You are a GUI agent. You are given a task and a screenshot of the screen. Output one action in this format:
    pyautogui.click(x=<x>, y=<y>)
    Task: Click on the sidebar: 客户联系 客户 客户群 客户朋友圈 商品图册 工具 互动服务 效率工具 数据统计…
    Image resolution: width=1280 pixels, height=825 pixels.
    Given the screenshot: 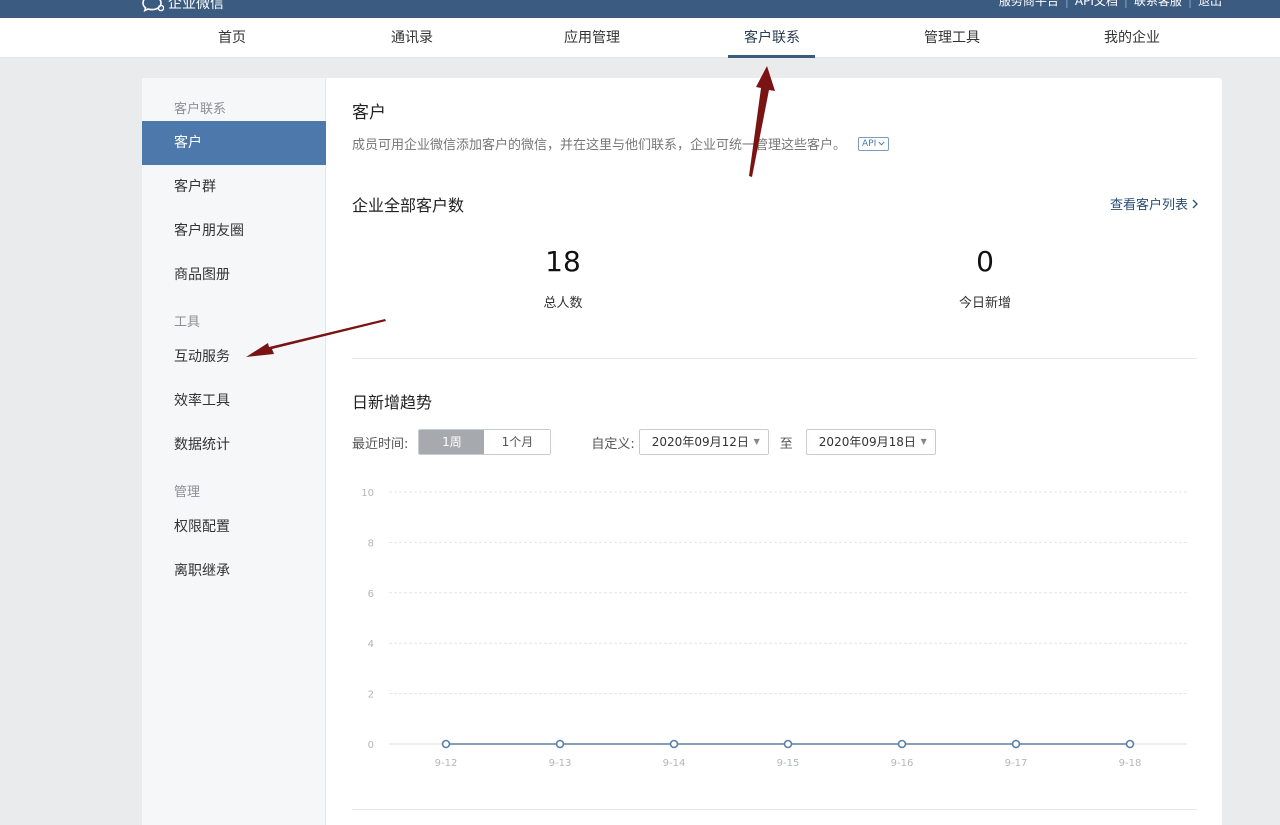 What is the action you would take?
    pyautogui.click(x=234, y=451)
    